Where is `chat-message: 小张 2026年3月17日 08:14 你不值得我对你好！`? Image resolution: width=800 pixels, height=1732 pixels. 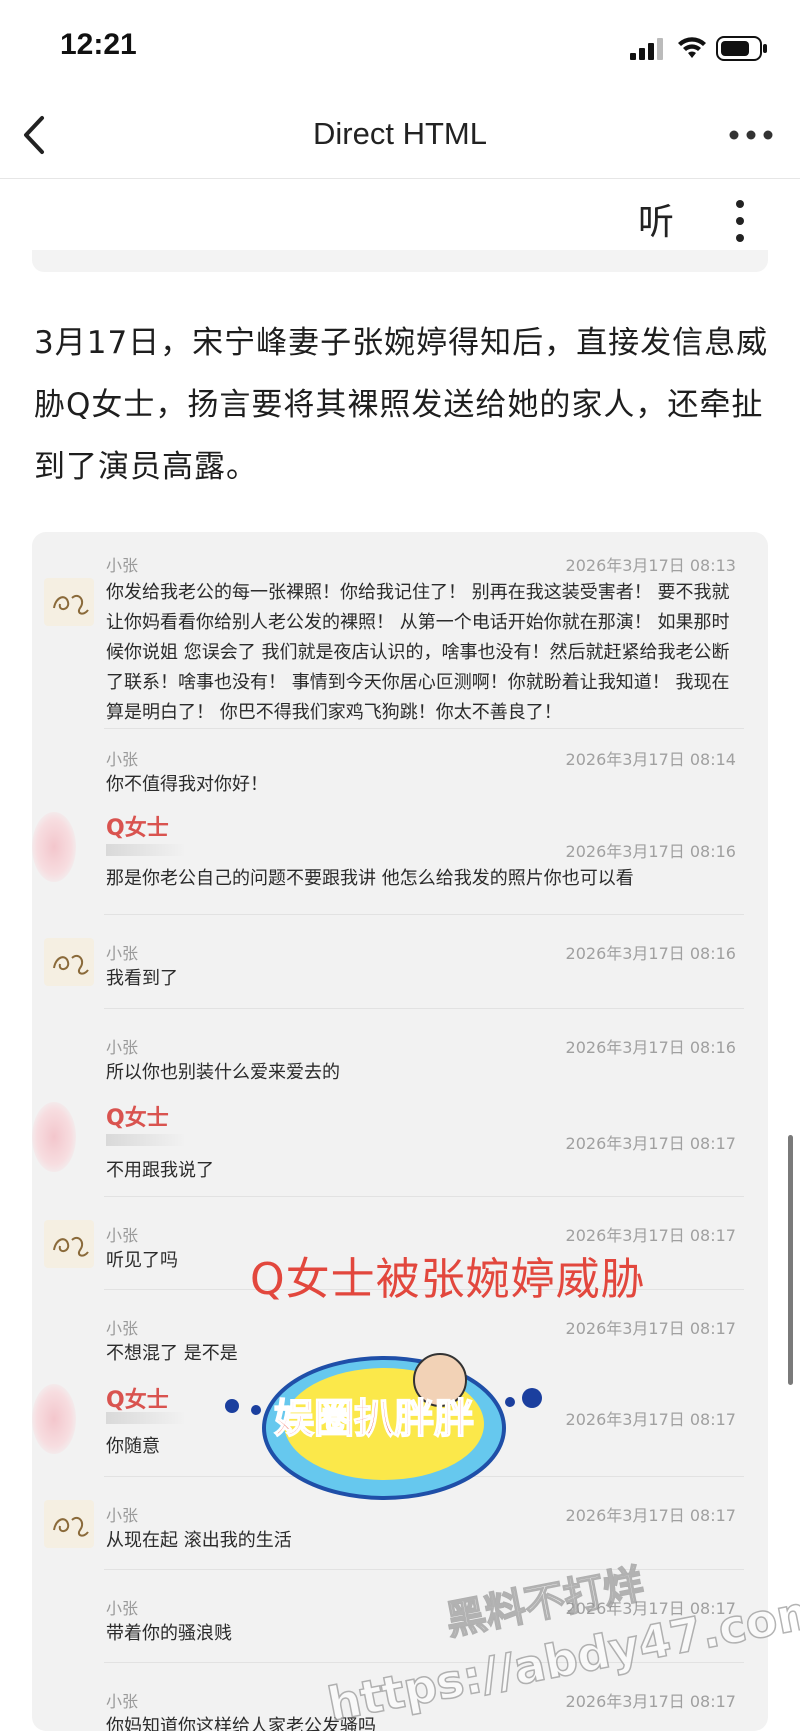 chat-message: 小张 2026年3月17日 08:14 你不值得我对你好！ is located at coordinates (400, 763).